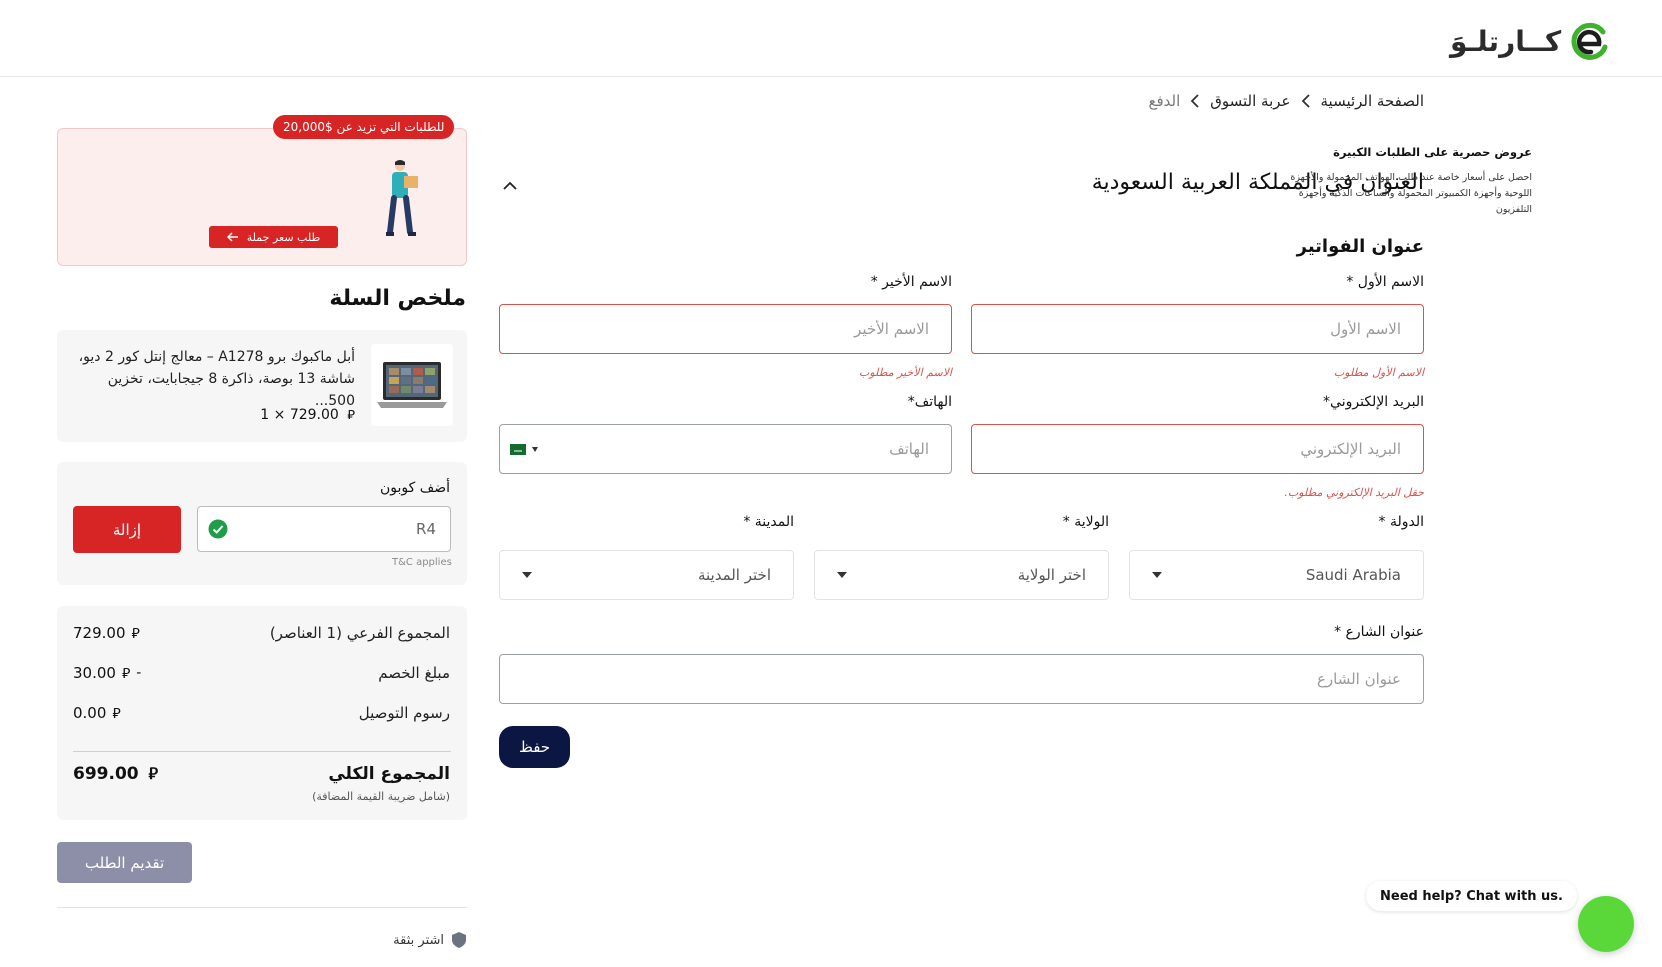 Image resolution: width=1662 pixels, height=967 pixels. I want to click on email-error: حقل البريد الإلكتروني مطلوب., so click(1354, 492).